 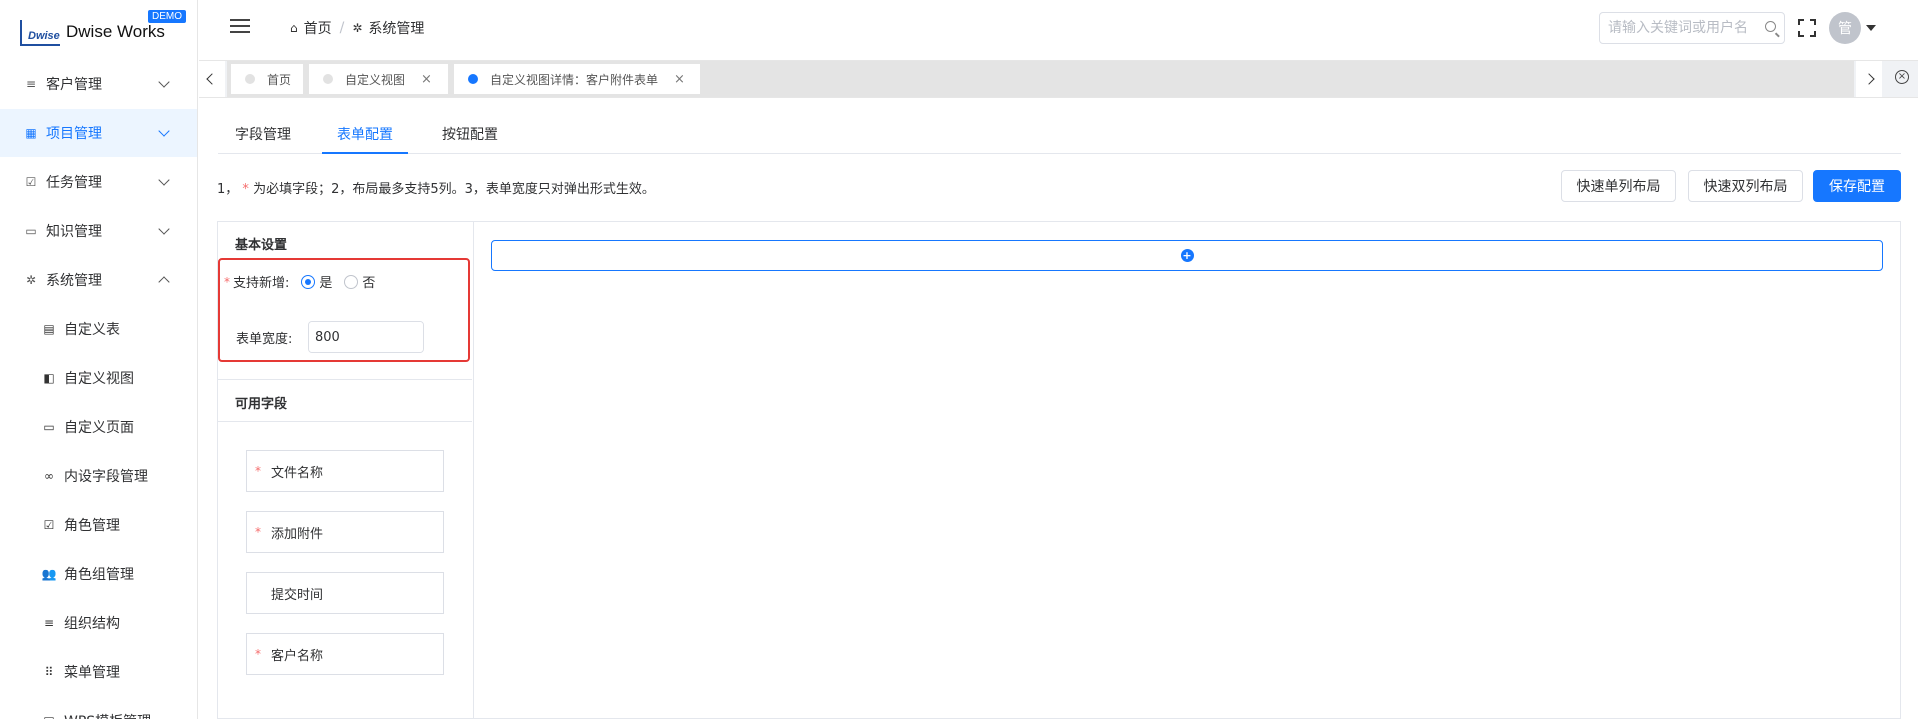 I want to click on support-add-label: 支持新增:, so click(x=261, y=283).